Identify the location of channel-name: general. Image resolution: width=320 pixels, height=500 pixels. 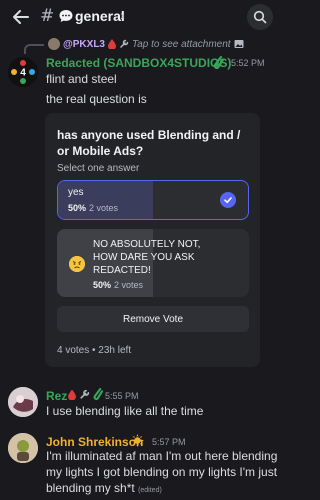
(100, 16).